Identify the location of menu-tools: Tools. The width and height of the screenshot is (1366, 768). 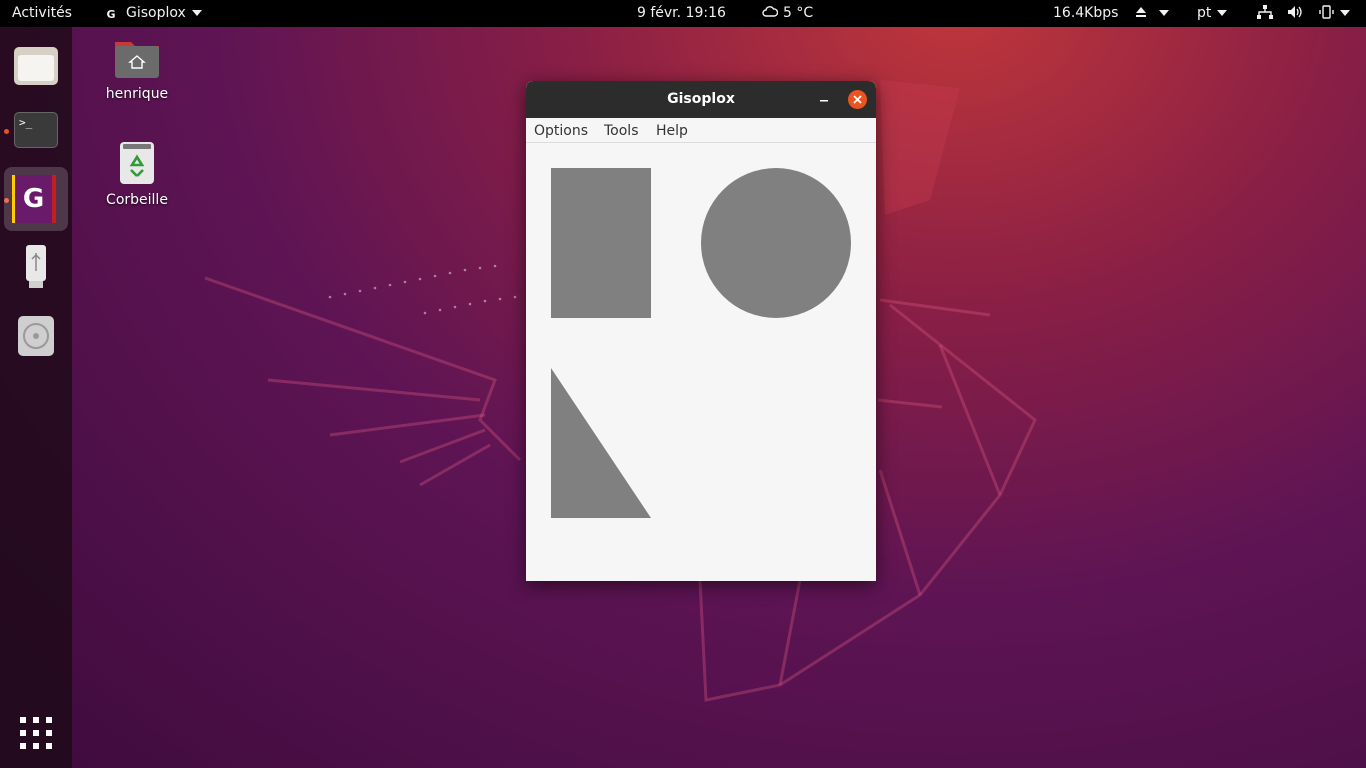
(621, 131).